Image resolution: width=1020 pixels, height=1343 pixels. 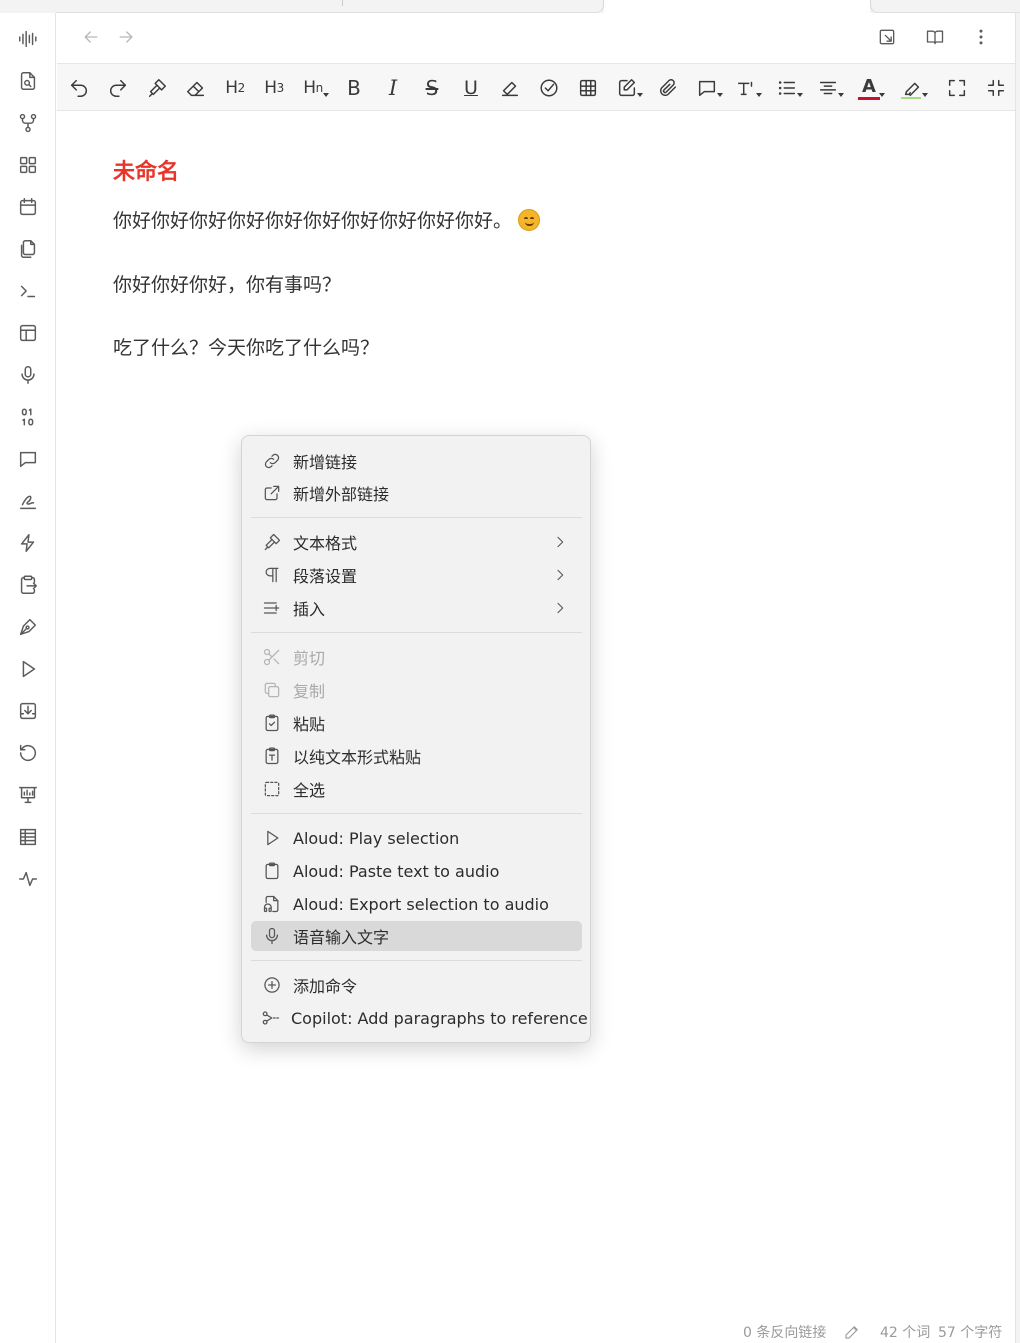 I want to click on signature-icon, so click(x=28, y=501).